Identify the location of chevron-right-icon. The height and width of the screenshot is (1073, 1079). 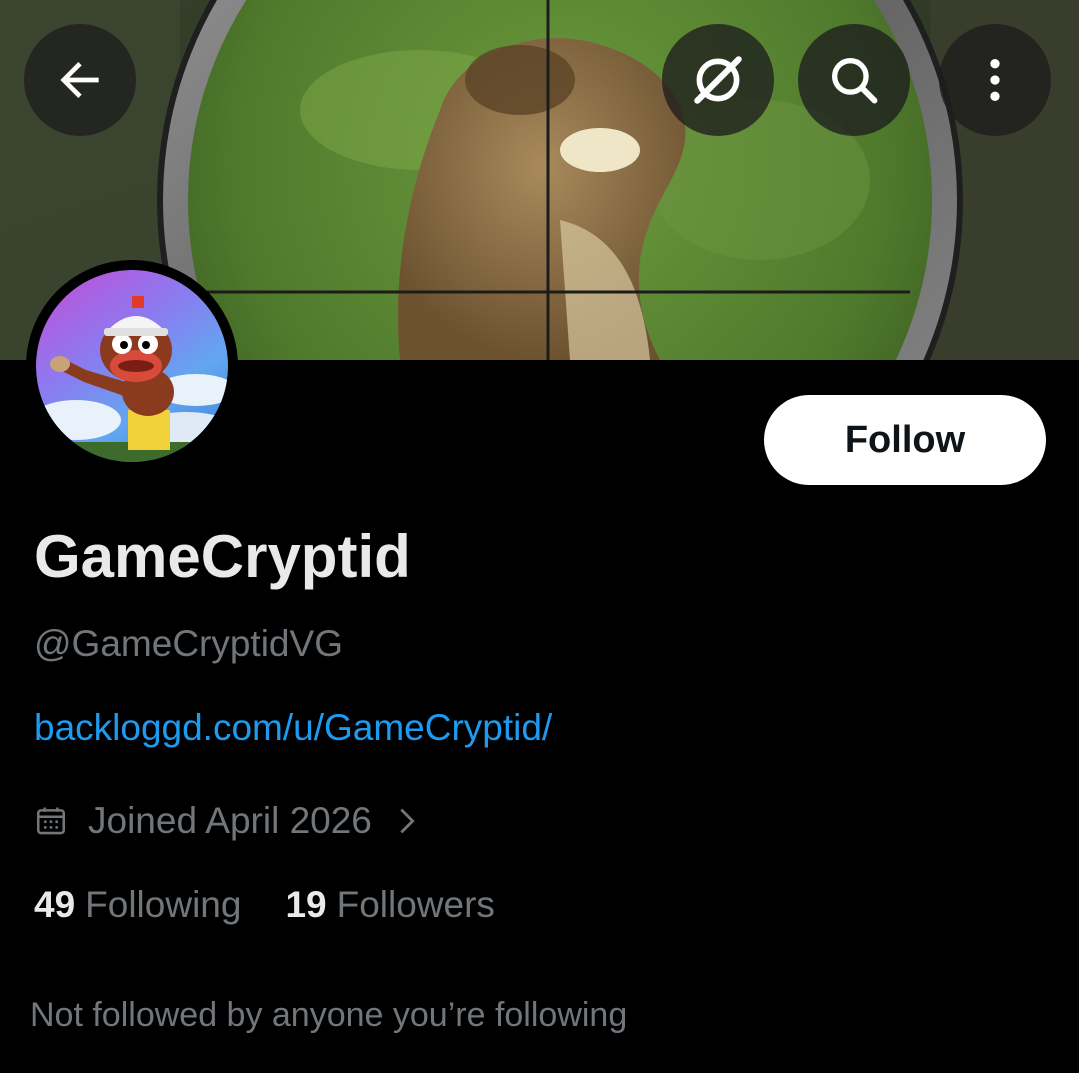
(407, 821).